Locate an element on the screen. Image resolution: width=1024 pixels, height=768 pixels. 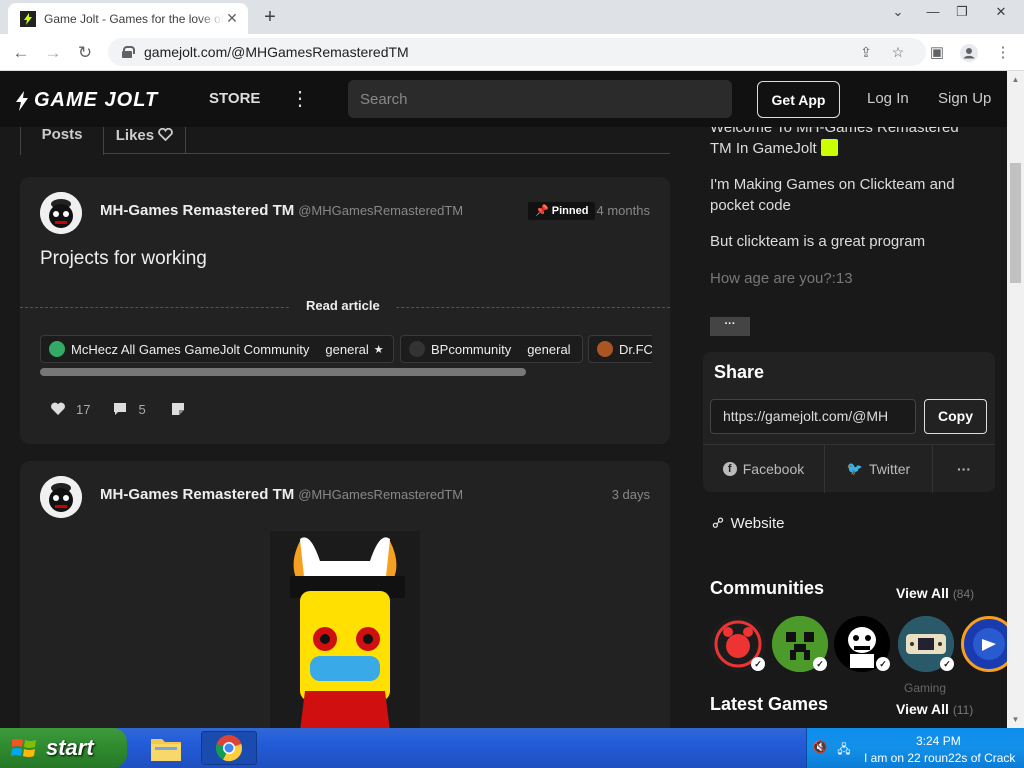
community-thumb is located at coordinates (984, 644).